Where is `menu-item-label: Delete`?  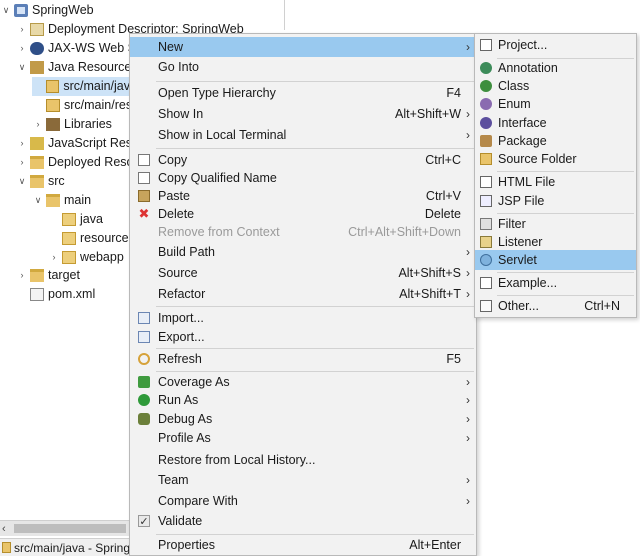
menu-item-label: Delete is located at coordinates (176, 214).